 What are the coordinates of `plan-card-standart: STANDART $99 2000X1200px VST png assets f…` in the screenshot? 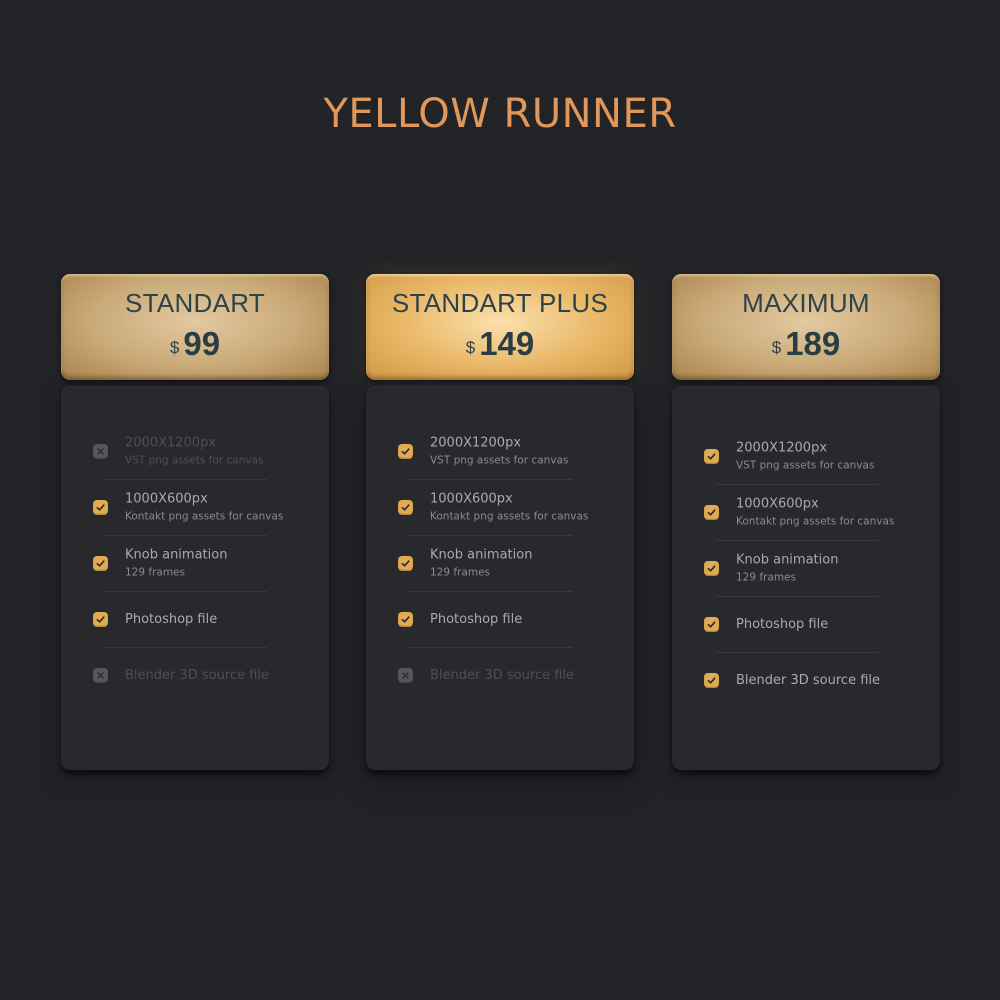 It's located at (195, 522).